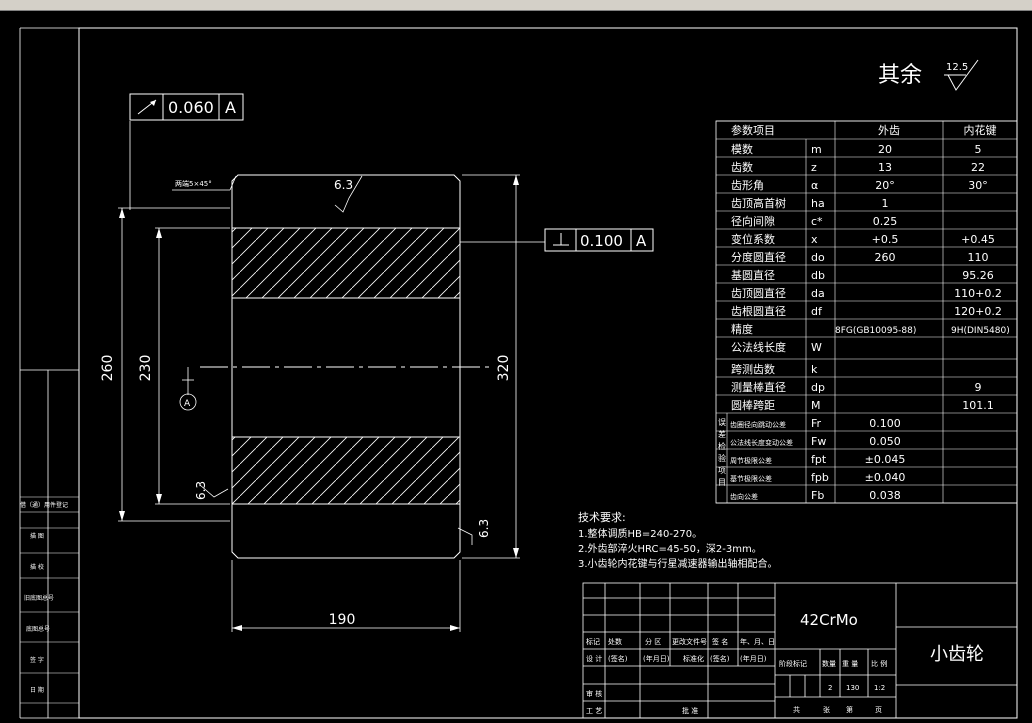 This screenshot has width=1032, height=723. What do you see at coordinates (978, 405) in the screenshot?
I see `table-cell: 101.1` at bounding box center [978, 405].